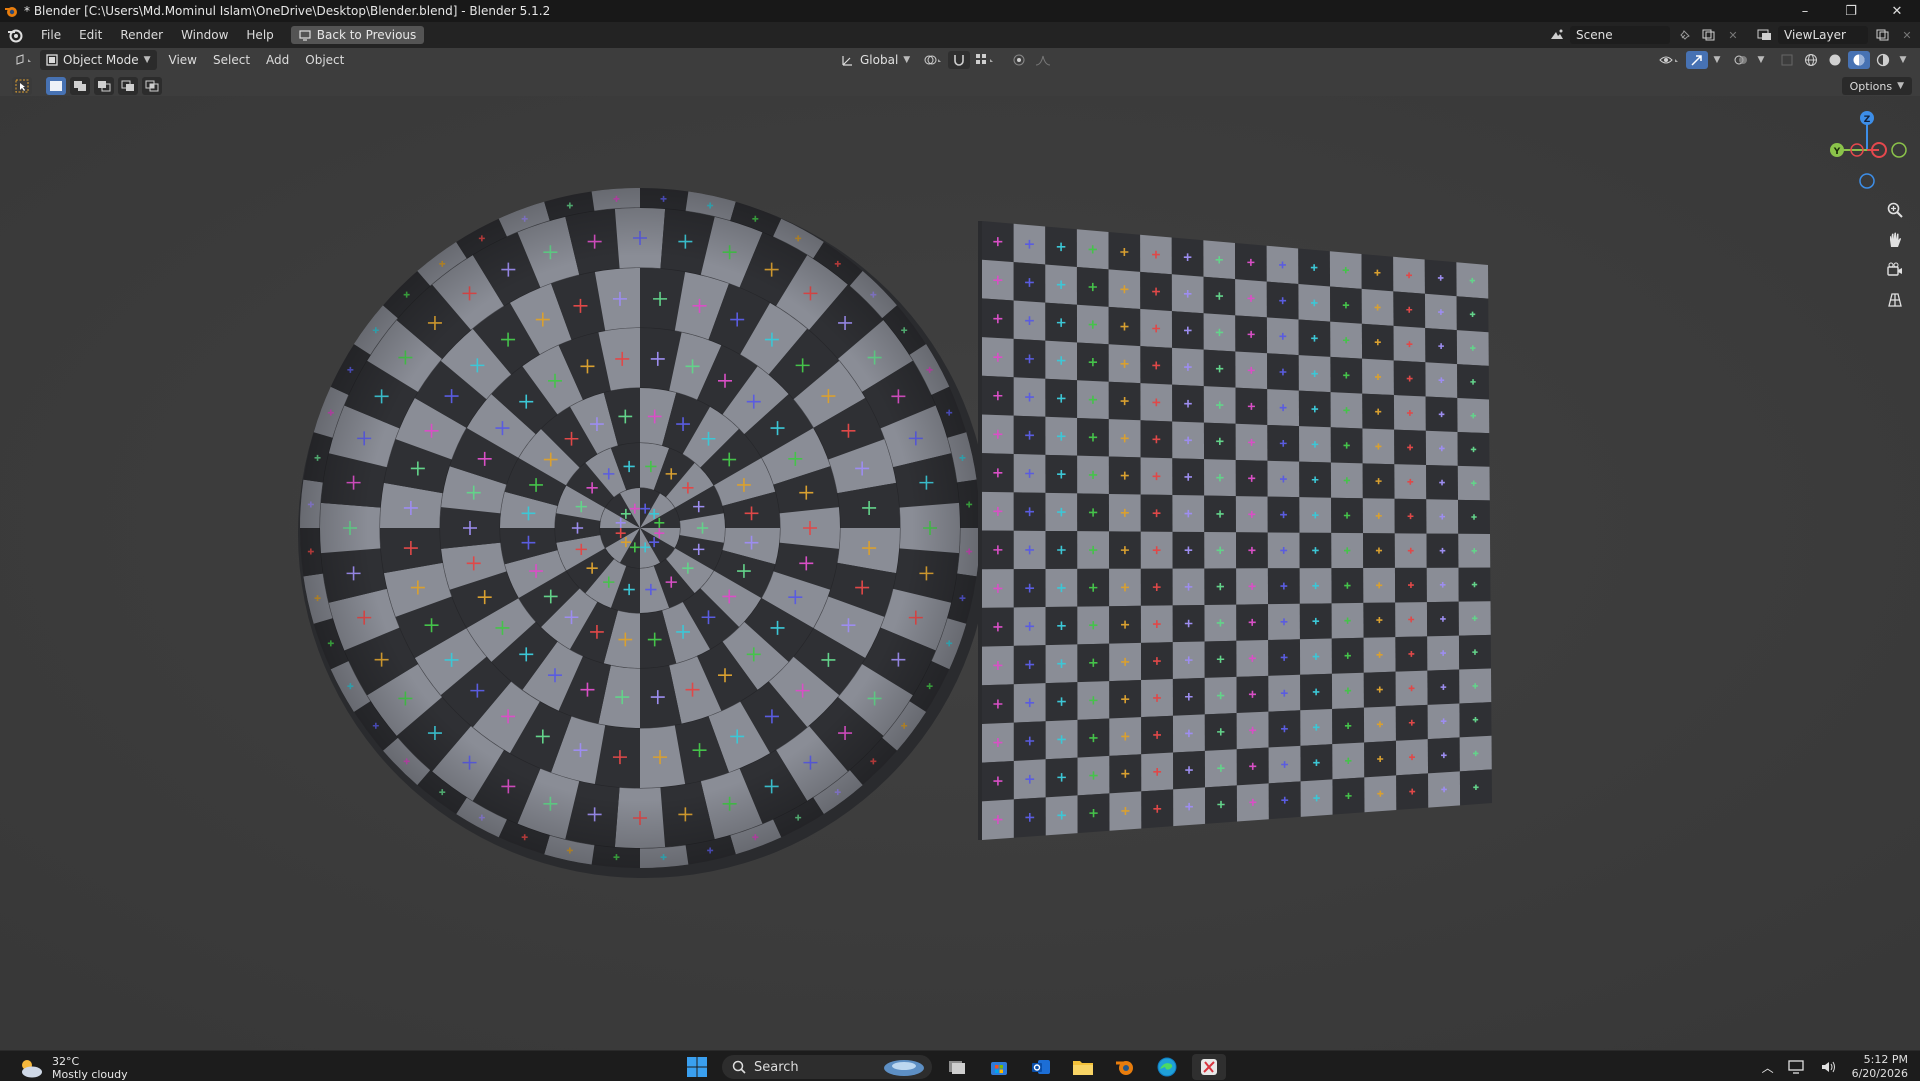  I want to click on file-explorer-button, so click(1083, 1067).